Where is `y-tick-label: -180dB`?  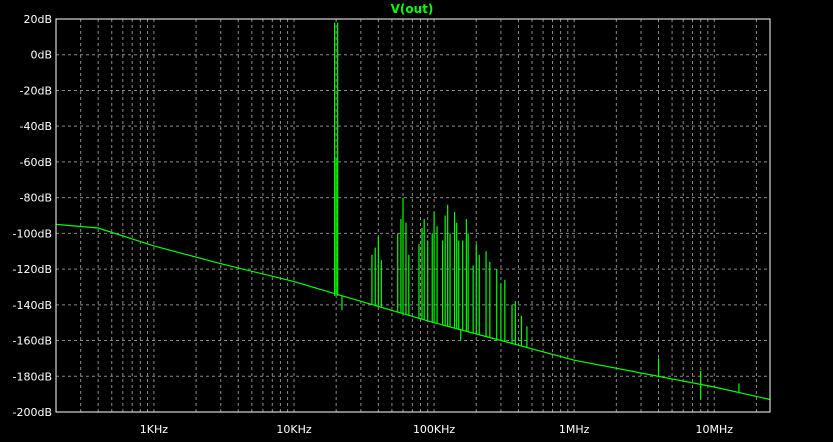
y-tick-label: -180dB is located at coordinates (33, 376).